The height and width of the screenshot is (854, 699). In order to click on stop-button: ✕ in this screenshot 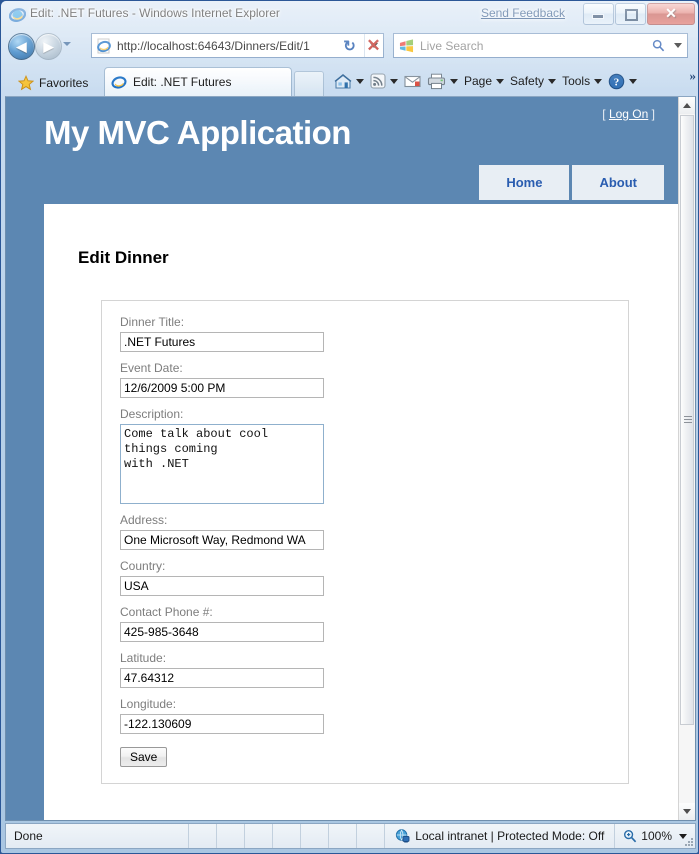, I will do `click(373, 45)`.